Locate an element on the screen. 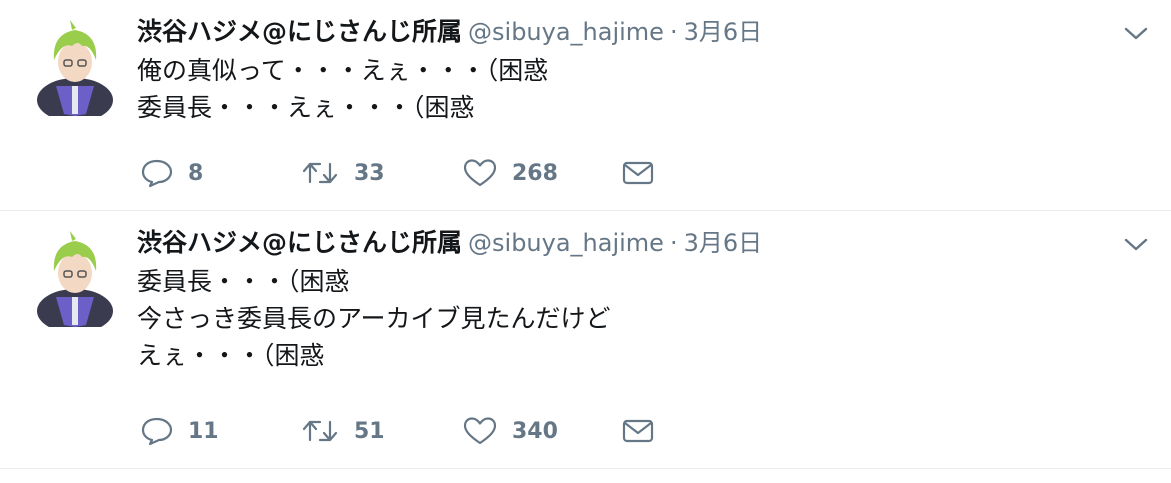  reply-count: 11 is located at coordinates (203, 431).